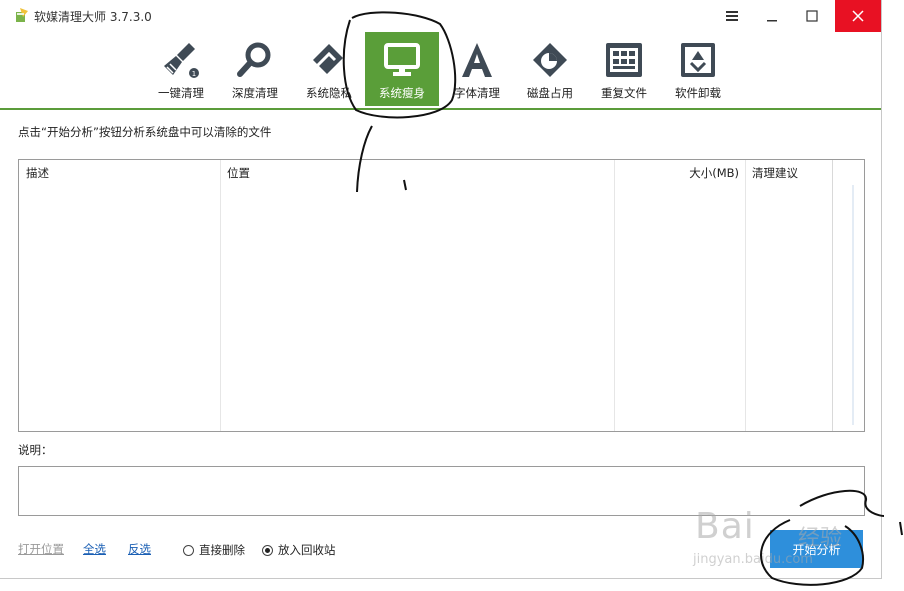 This screenshot has width=904, height=591. I want to click on eraser-icon, so click(328, 59).